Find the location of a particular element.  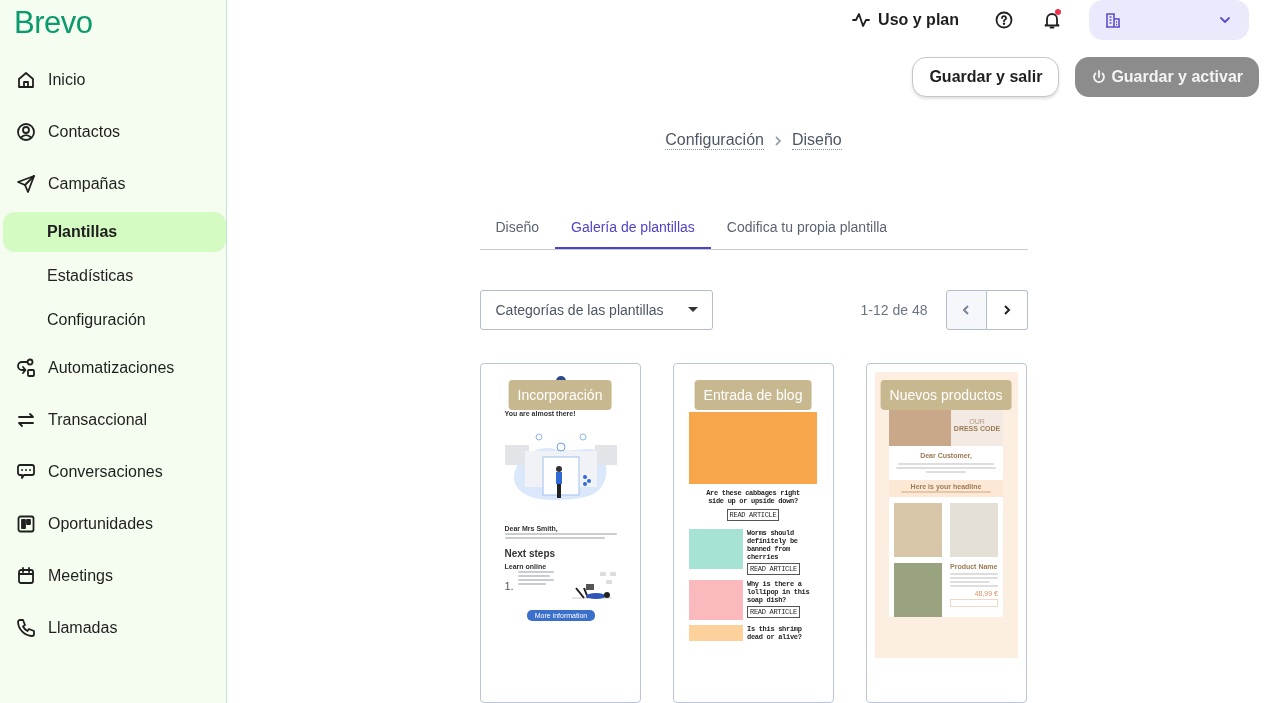

usage-plan-link: Uso y plan is located at coordinates (905, 20).